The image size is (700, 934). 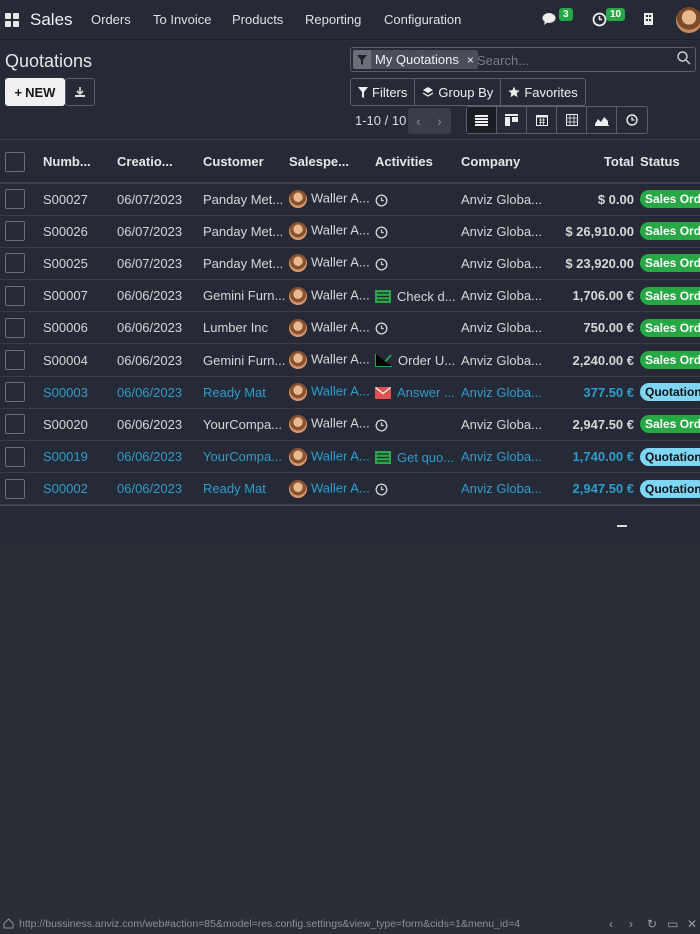 I want to click on column-company: Company, so click(x=507, y=162).